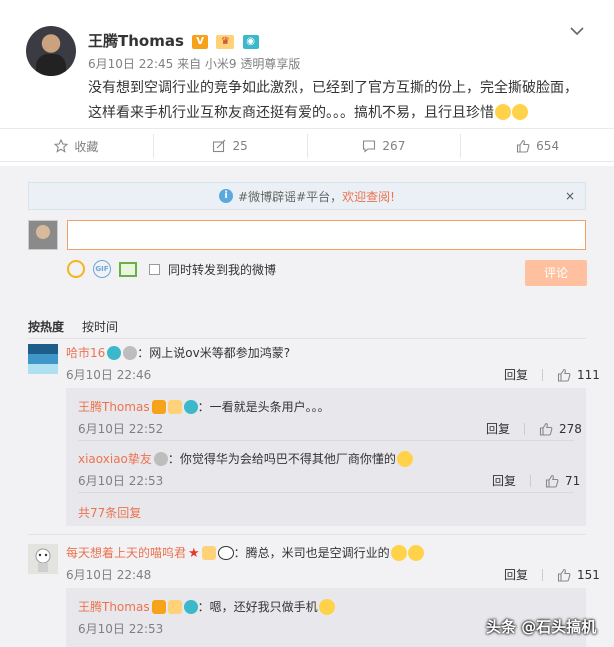 The image size is (614, 647). What do you see at coordinates (109, 512) in the screenshot?
I see `more-replies-link: 共77条回复` at bounding box center [109, 512].